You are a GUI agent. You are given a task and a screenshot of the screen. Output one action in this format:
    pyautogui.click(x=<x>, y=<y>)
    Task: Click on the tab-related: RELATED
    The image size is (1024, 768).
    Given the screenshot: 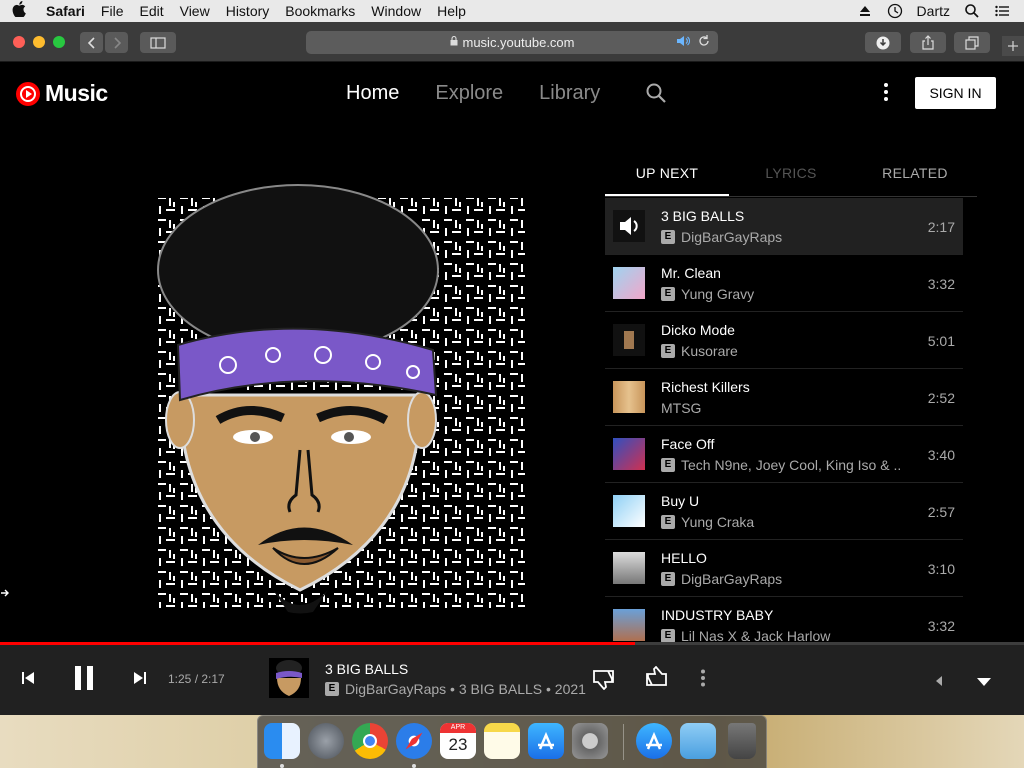 What is the action you would take?
    pyautogui.click(x=915, y=175)
    